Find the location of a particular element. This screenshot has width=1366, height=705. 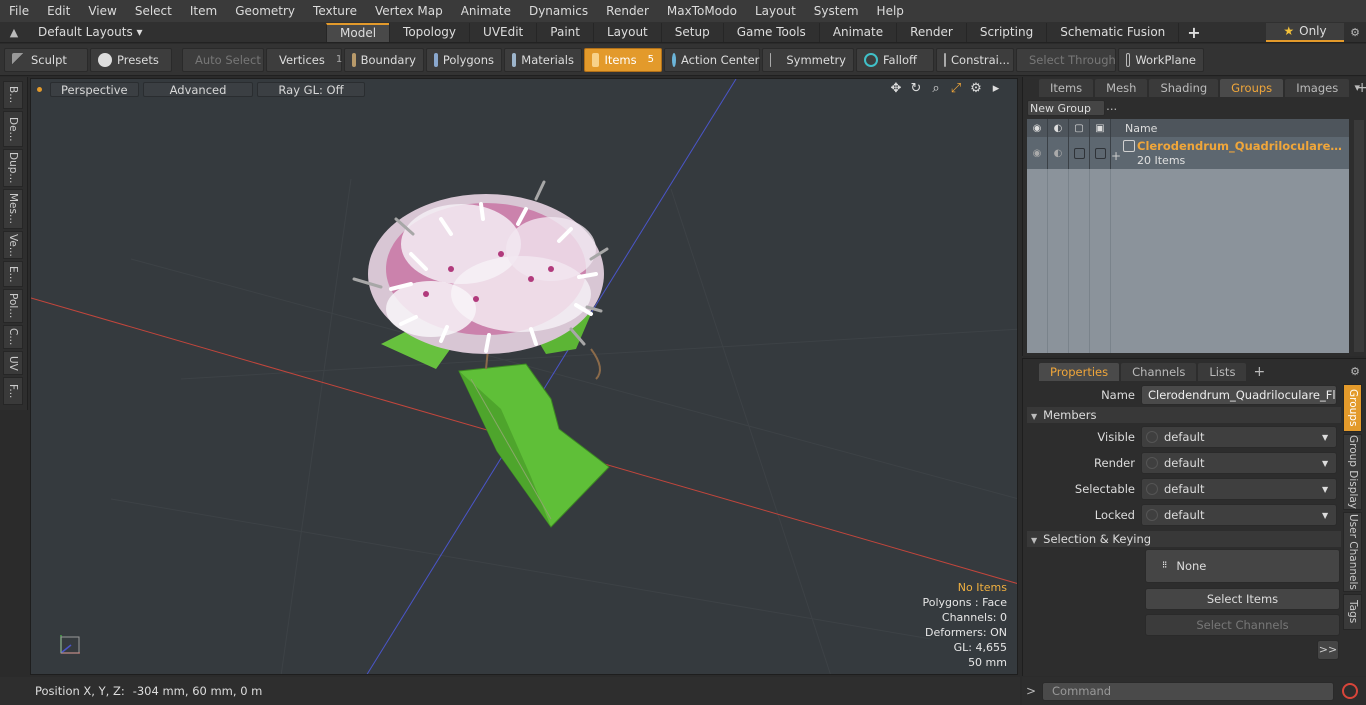

keying-none-button: ⁝⁝ None is located at coordinates (1242, 566).